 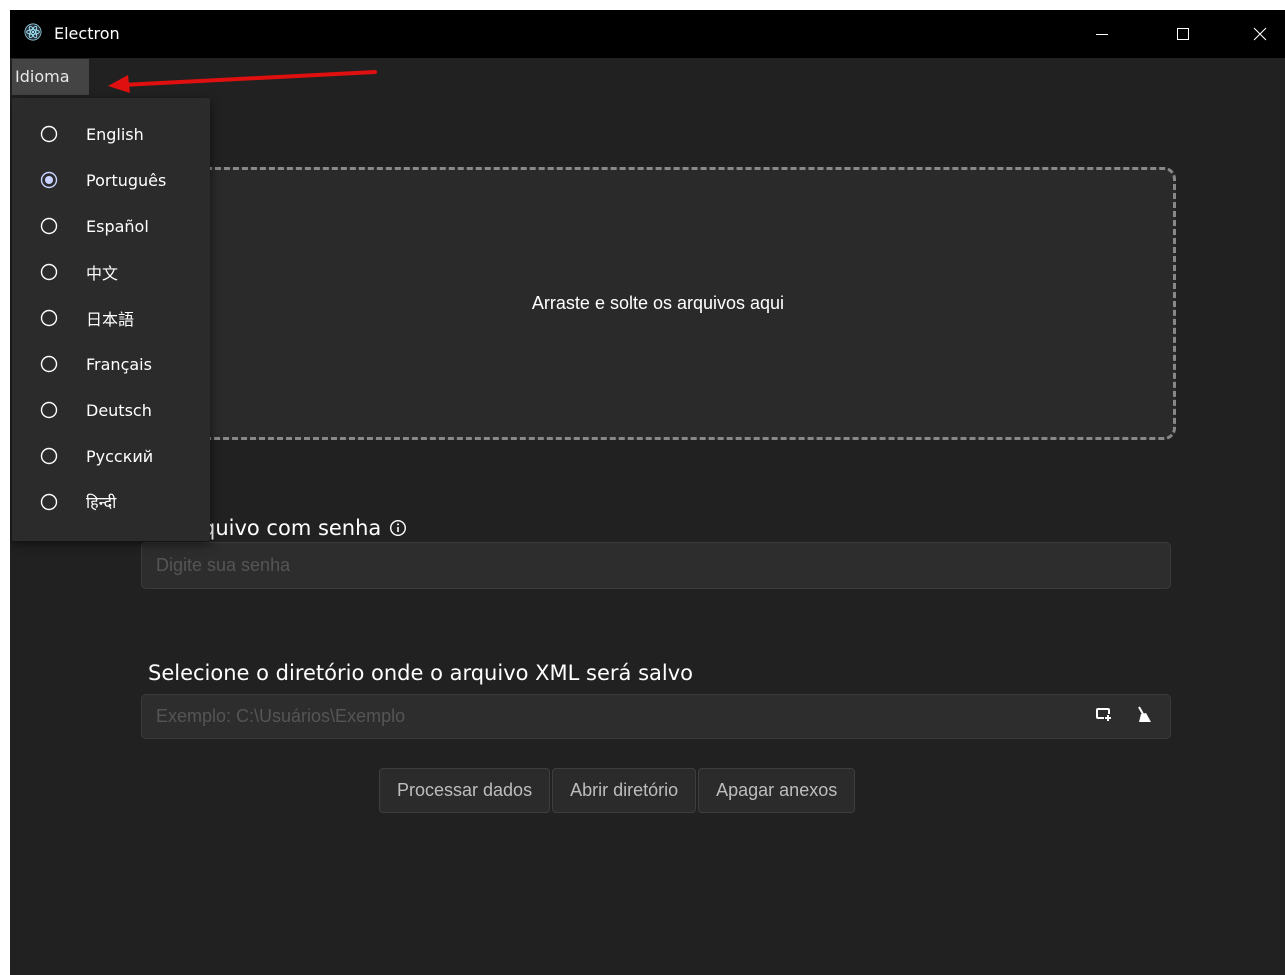 I want to click on maximize-button, so click(x=1183, y=34).